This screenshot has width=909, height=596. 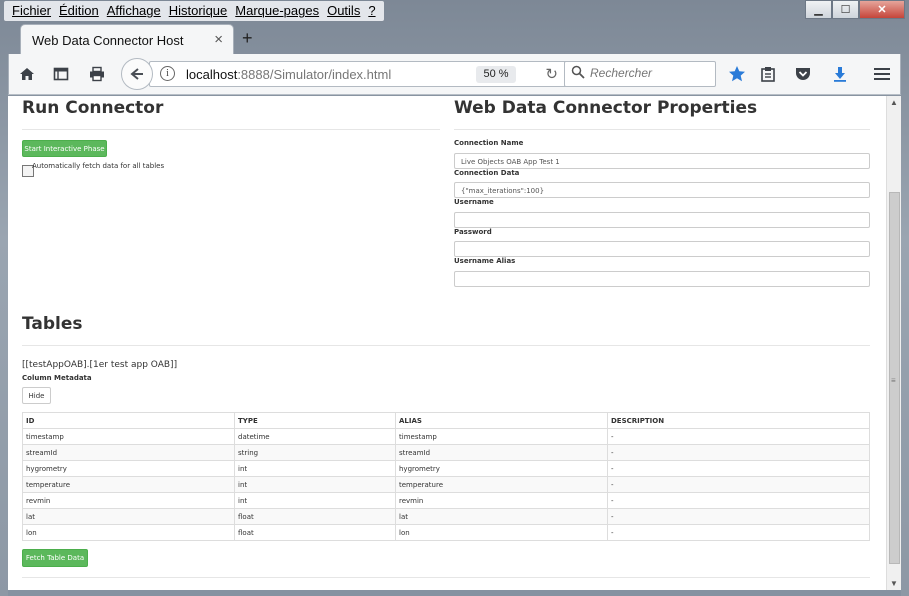 What do you see at coordinates (487, 173) in the screenshot?
I see `connection-data-label: Connection Data` at bounding box center [487, 173].